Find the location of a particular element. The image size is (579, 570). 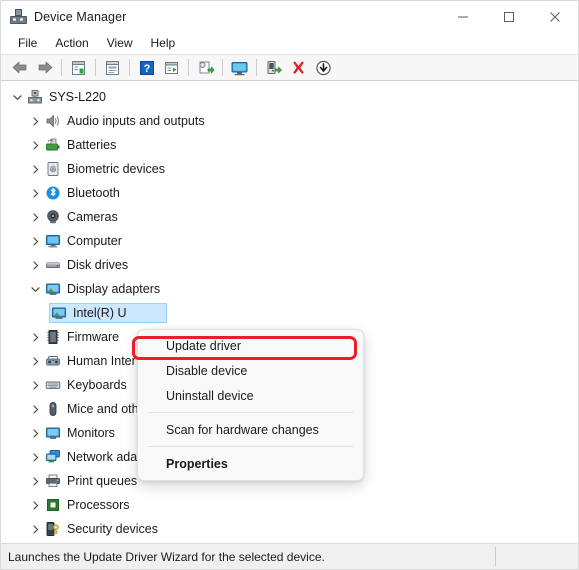

context-menu-item-label: Uninstall device is located at coordinates (210, 395).